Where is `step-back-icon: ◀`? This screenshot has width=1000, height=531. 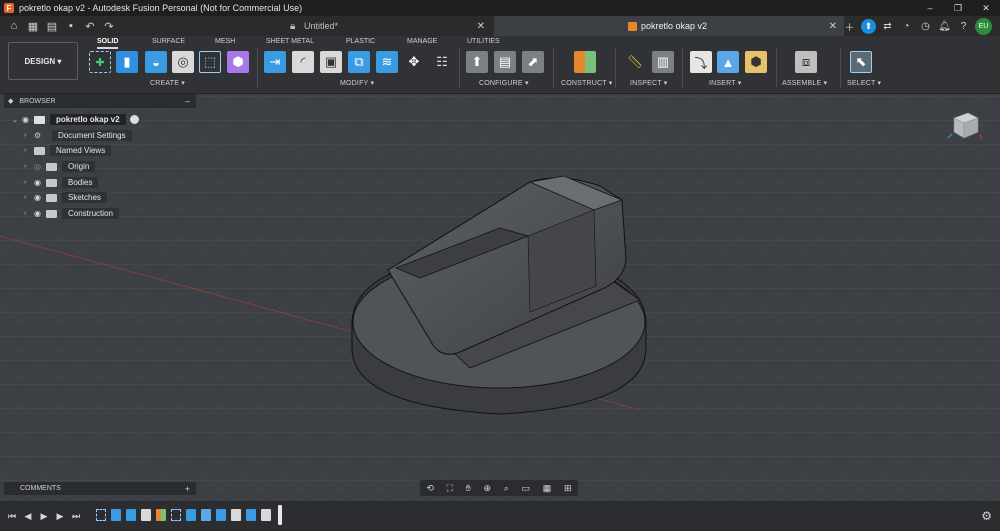 step-back-icon: ◀ is located at coordinates (28, 516).